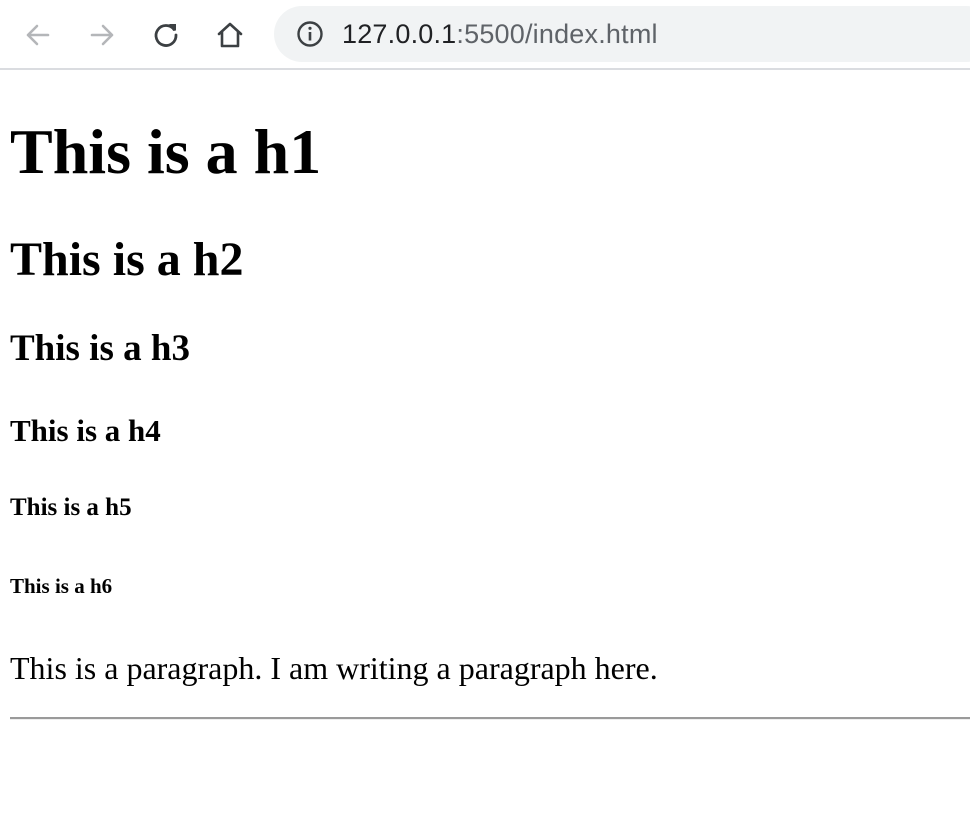  I want to click on reload-icon, so click(166, 35).